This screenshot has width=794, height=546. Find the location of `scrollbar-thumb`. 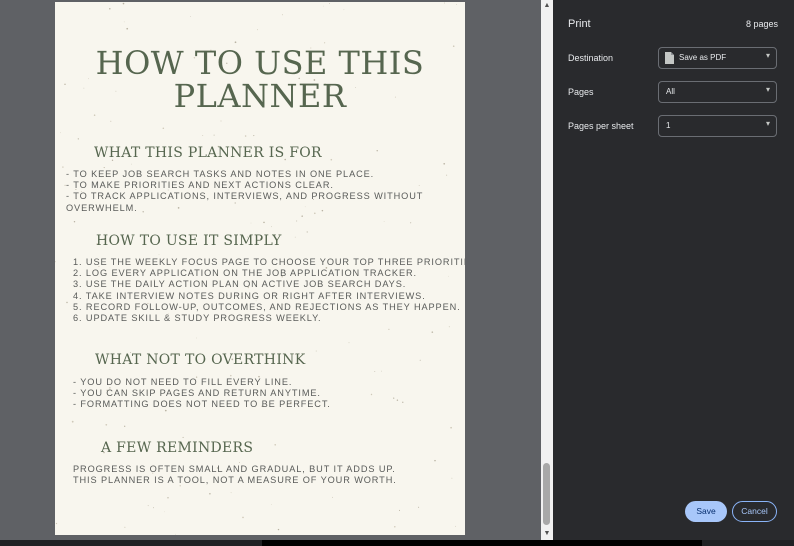

scrollbar-thumb is located at coordinates (546, 494).